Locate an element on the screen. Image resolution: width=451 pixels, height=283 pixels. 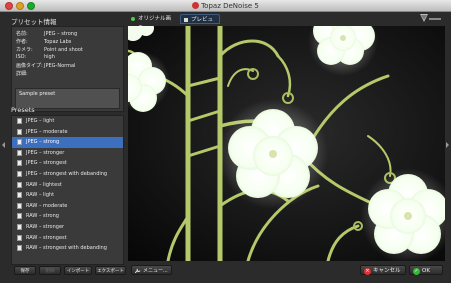
info-value: Point and shoot is located at coordinates (63, 50).